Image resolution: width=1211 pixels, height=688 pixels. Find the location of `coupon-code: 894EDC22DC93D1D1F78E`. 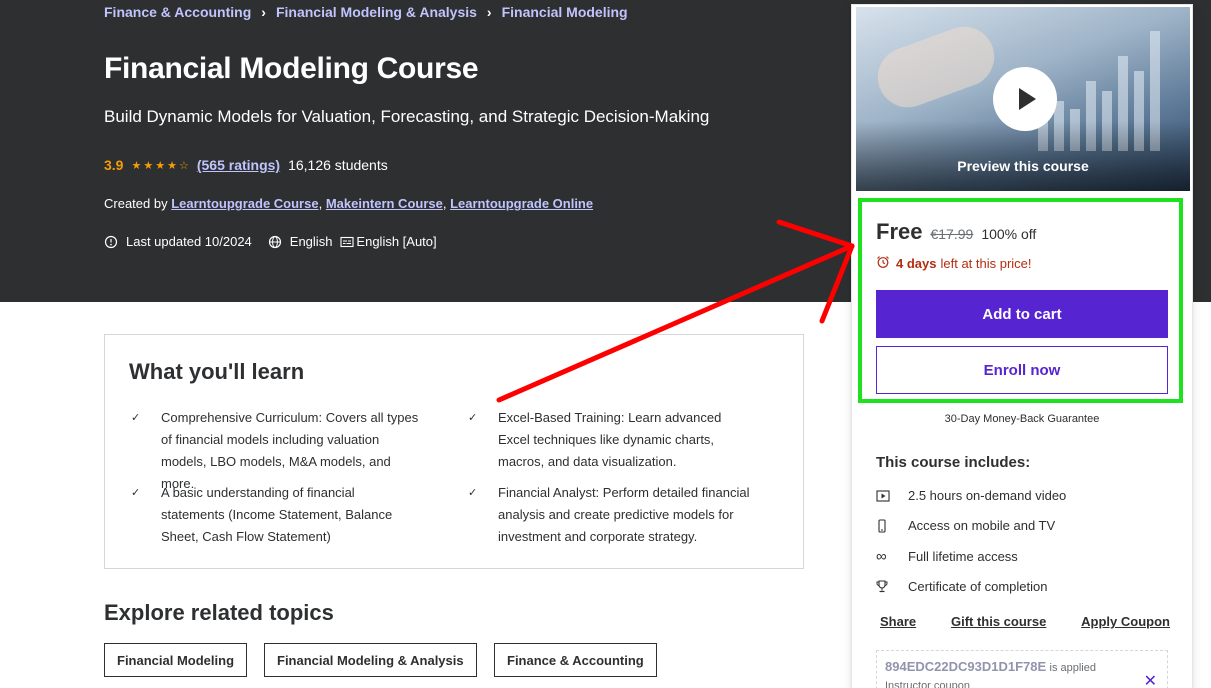

coupon-code: 894EDC22DC93D1D1F78E is located at coordinates (966, 666).